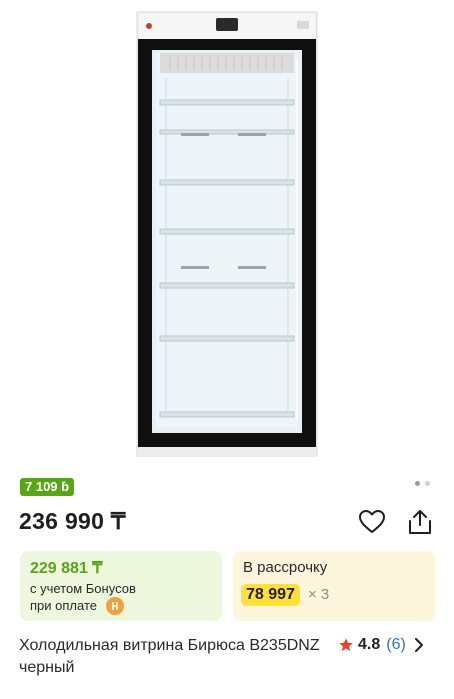 This screenshot has height=699, width=454. Describe the element at coordinates (422, 483) in the screenshot. I see `gallery-pagination` at that location.